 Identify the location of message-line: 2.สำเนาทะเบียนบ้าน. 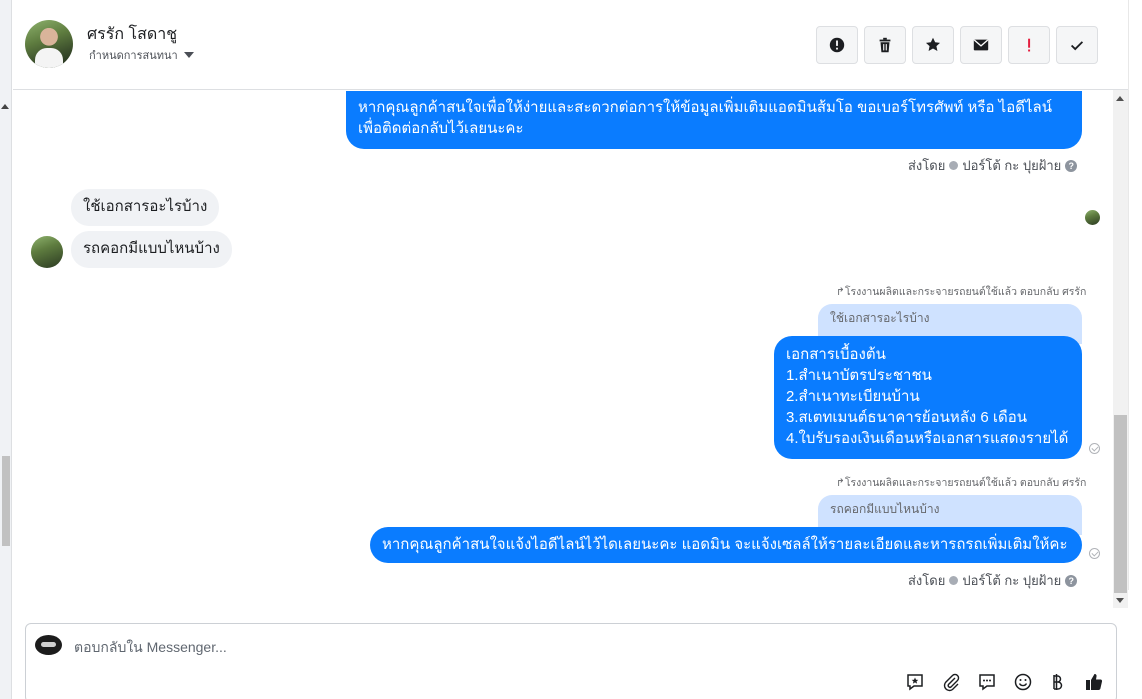
(853, 396).